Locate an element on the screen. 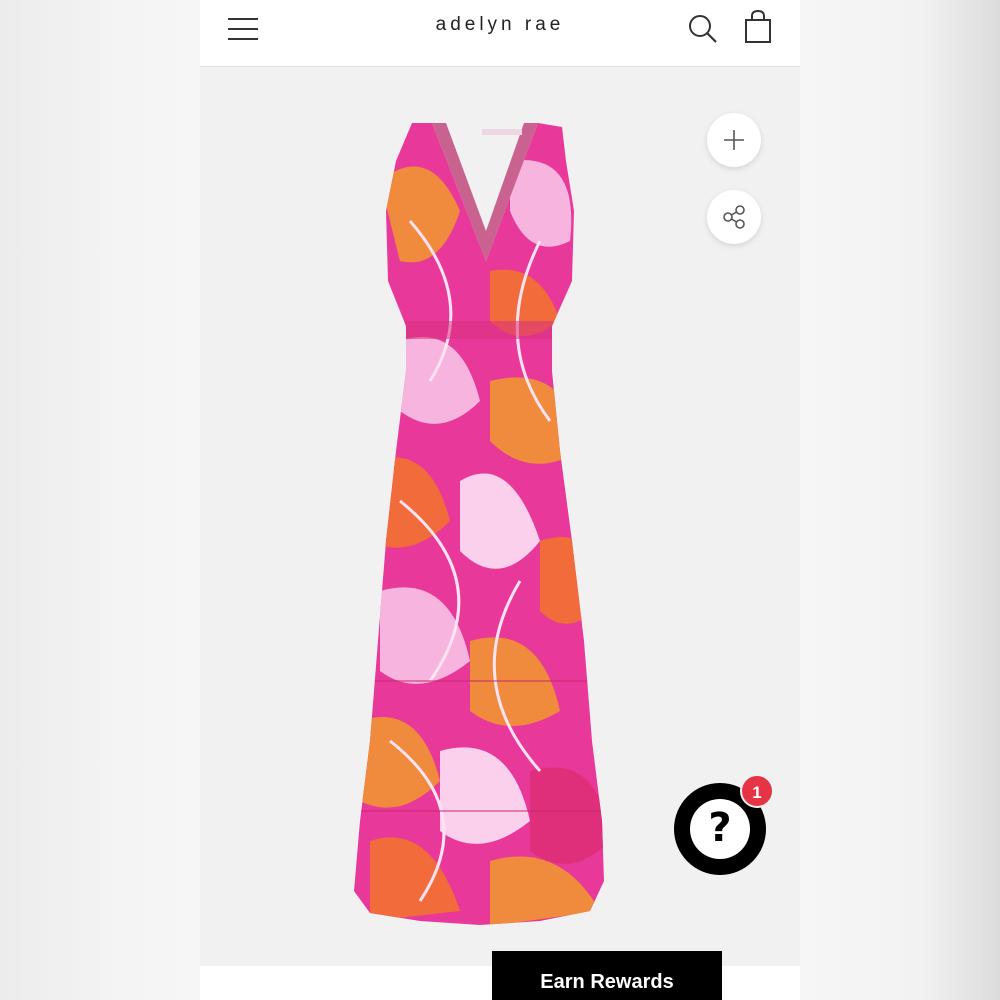 This screenshot has height=1000, width=1000. zoom-button is located at coordinates (734, 140).